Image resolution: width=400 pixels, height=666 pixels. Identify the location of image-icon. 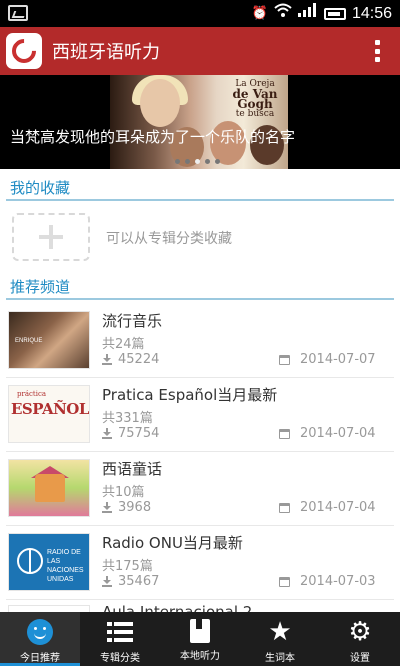
(18, 13).